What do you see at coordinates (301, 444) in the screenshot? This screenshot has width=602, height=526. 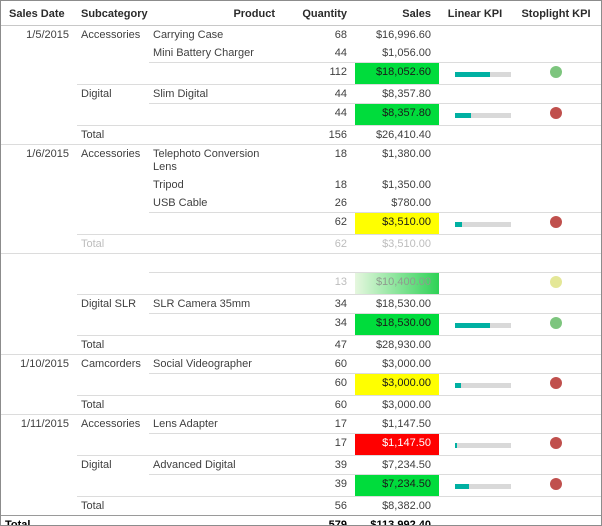 I see `subtotal-row: 17 $1,147.50` at bounding box center [301, 444].